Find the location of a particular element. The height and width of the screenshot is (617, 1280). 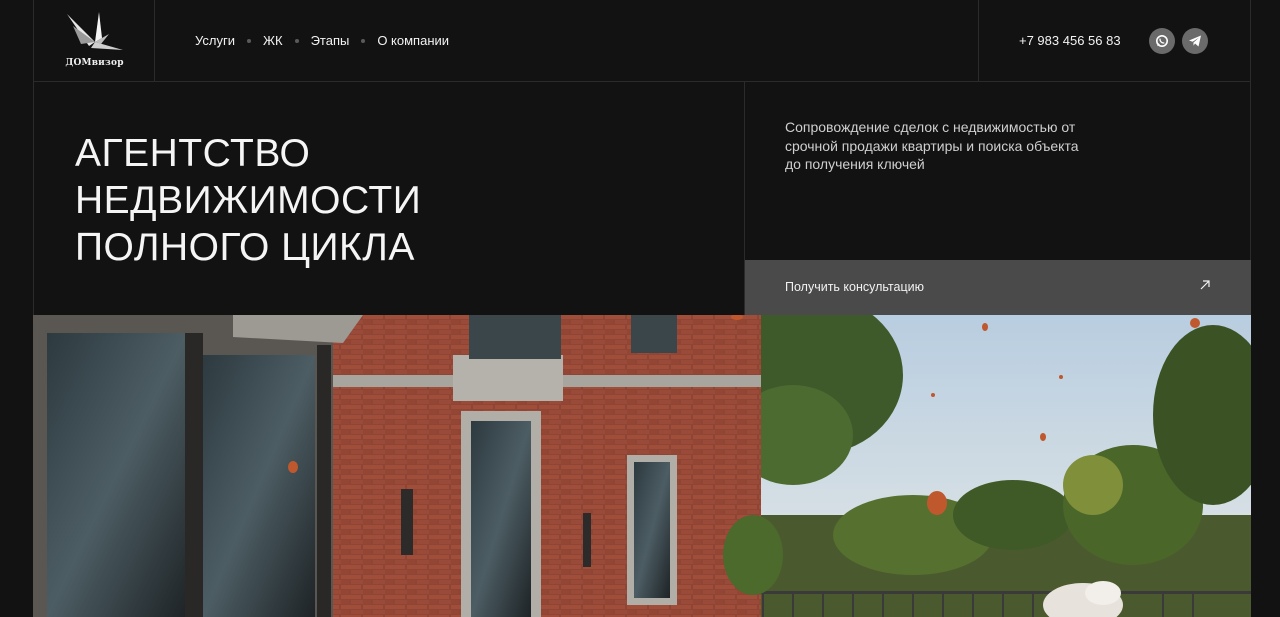

nav-item-complexes: ЖК is located at coordinates (273, 40).